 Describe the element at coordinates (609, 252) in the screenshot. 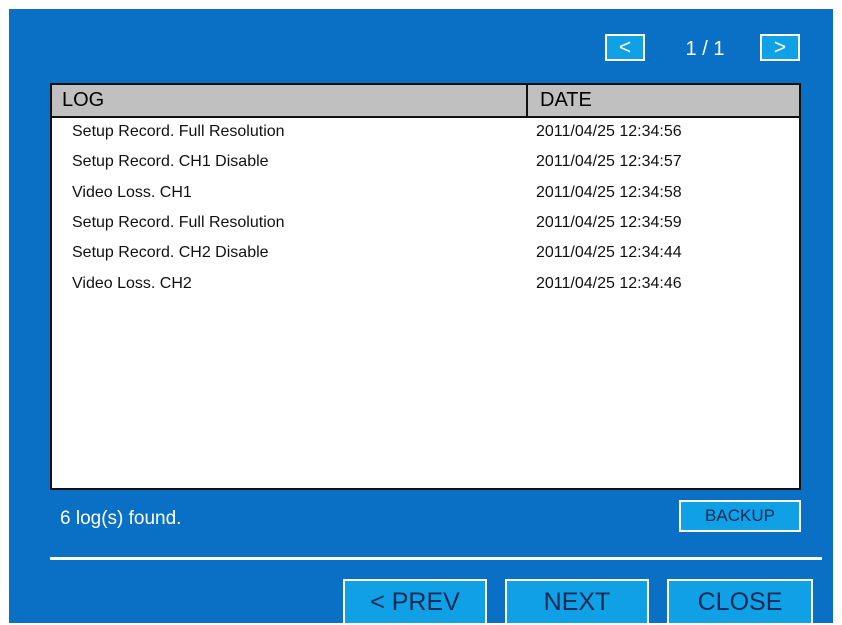

I see `date-cell: 2011/04/25 12:34:44` at that location.